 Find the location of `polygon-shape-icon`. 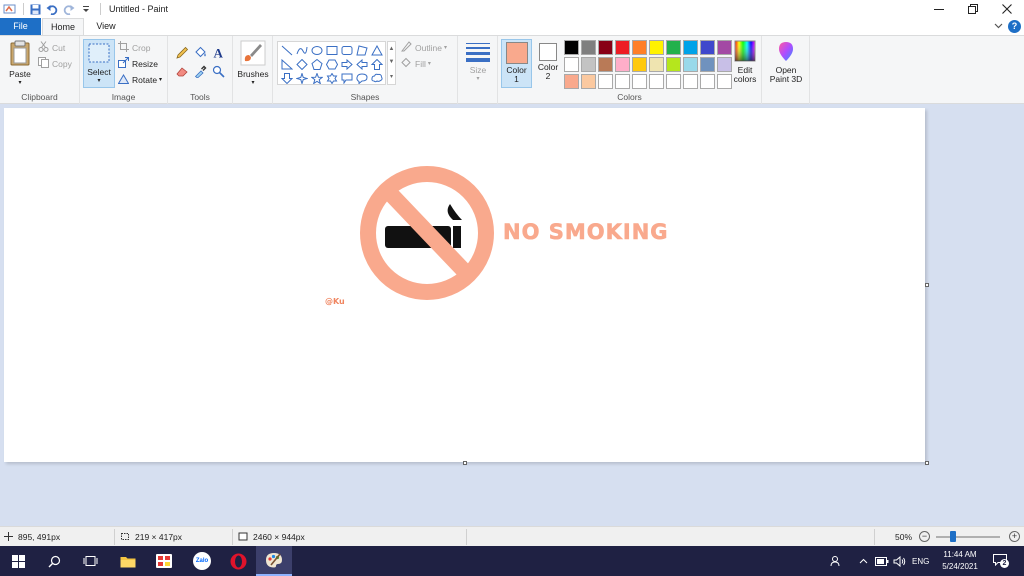

polygon-shape-icon is located at coordinates (361, 50).